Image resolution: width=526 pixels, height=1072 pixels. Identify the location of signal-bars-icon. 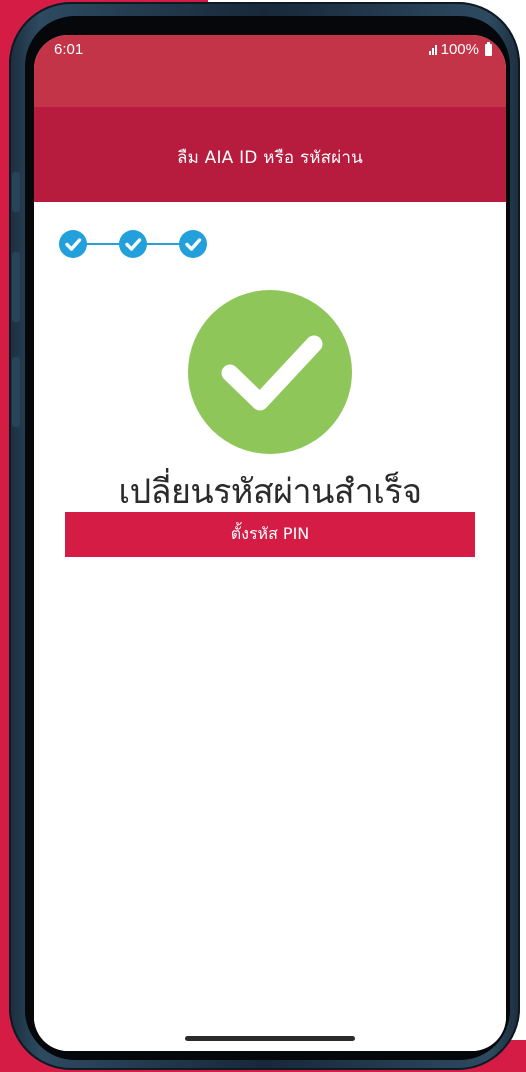
(432, 49).